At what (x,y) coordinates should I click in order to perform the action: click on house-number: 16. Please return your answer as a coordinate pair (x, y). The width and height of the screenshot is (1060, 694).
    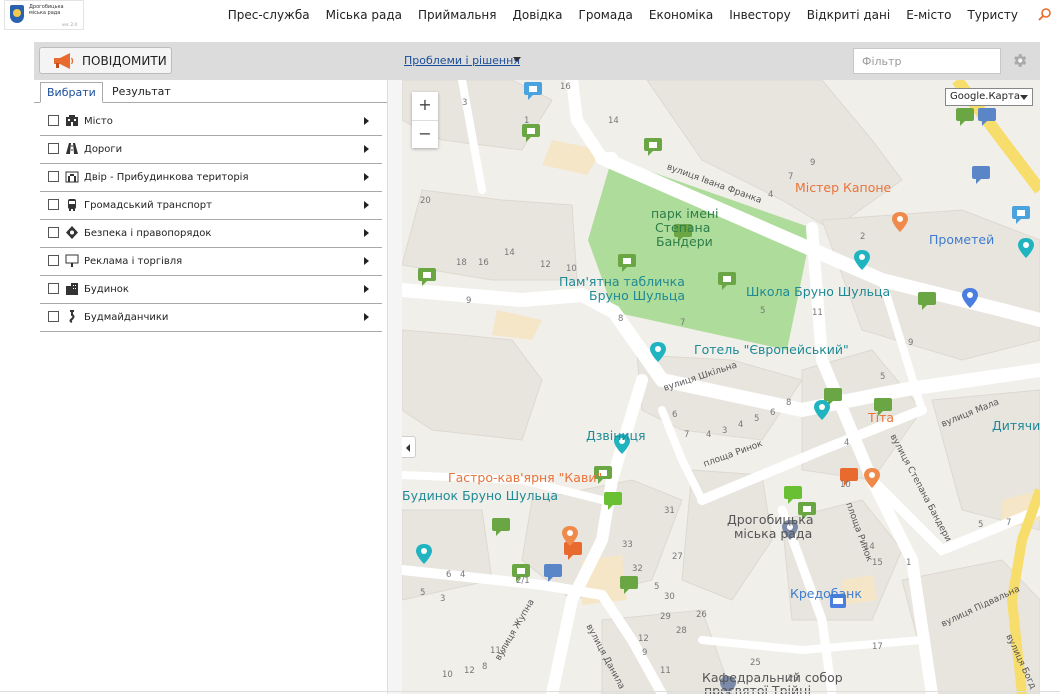
    Looking at the image, I should click on (565, 87).